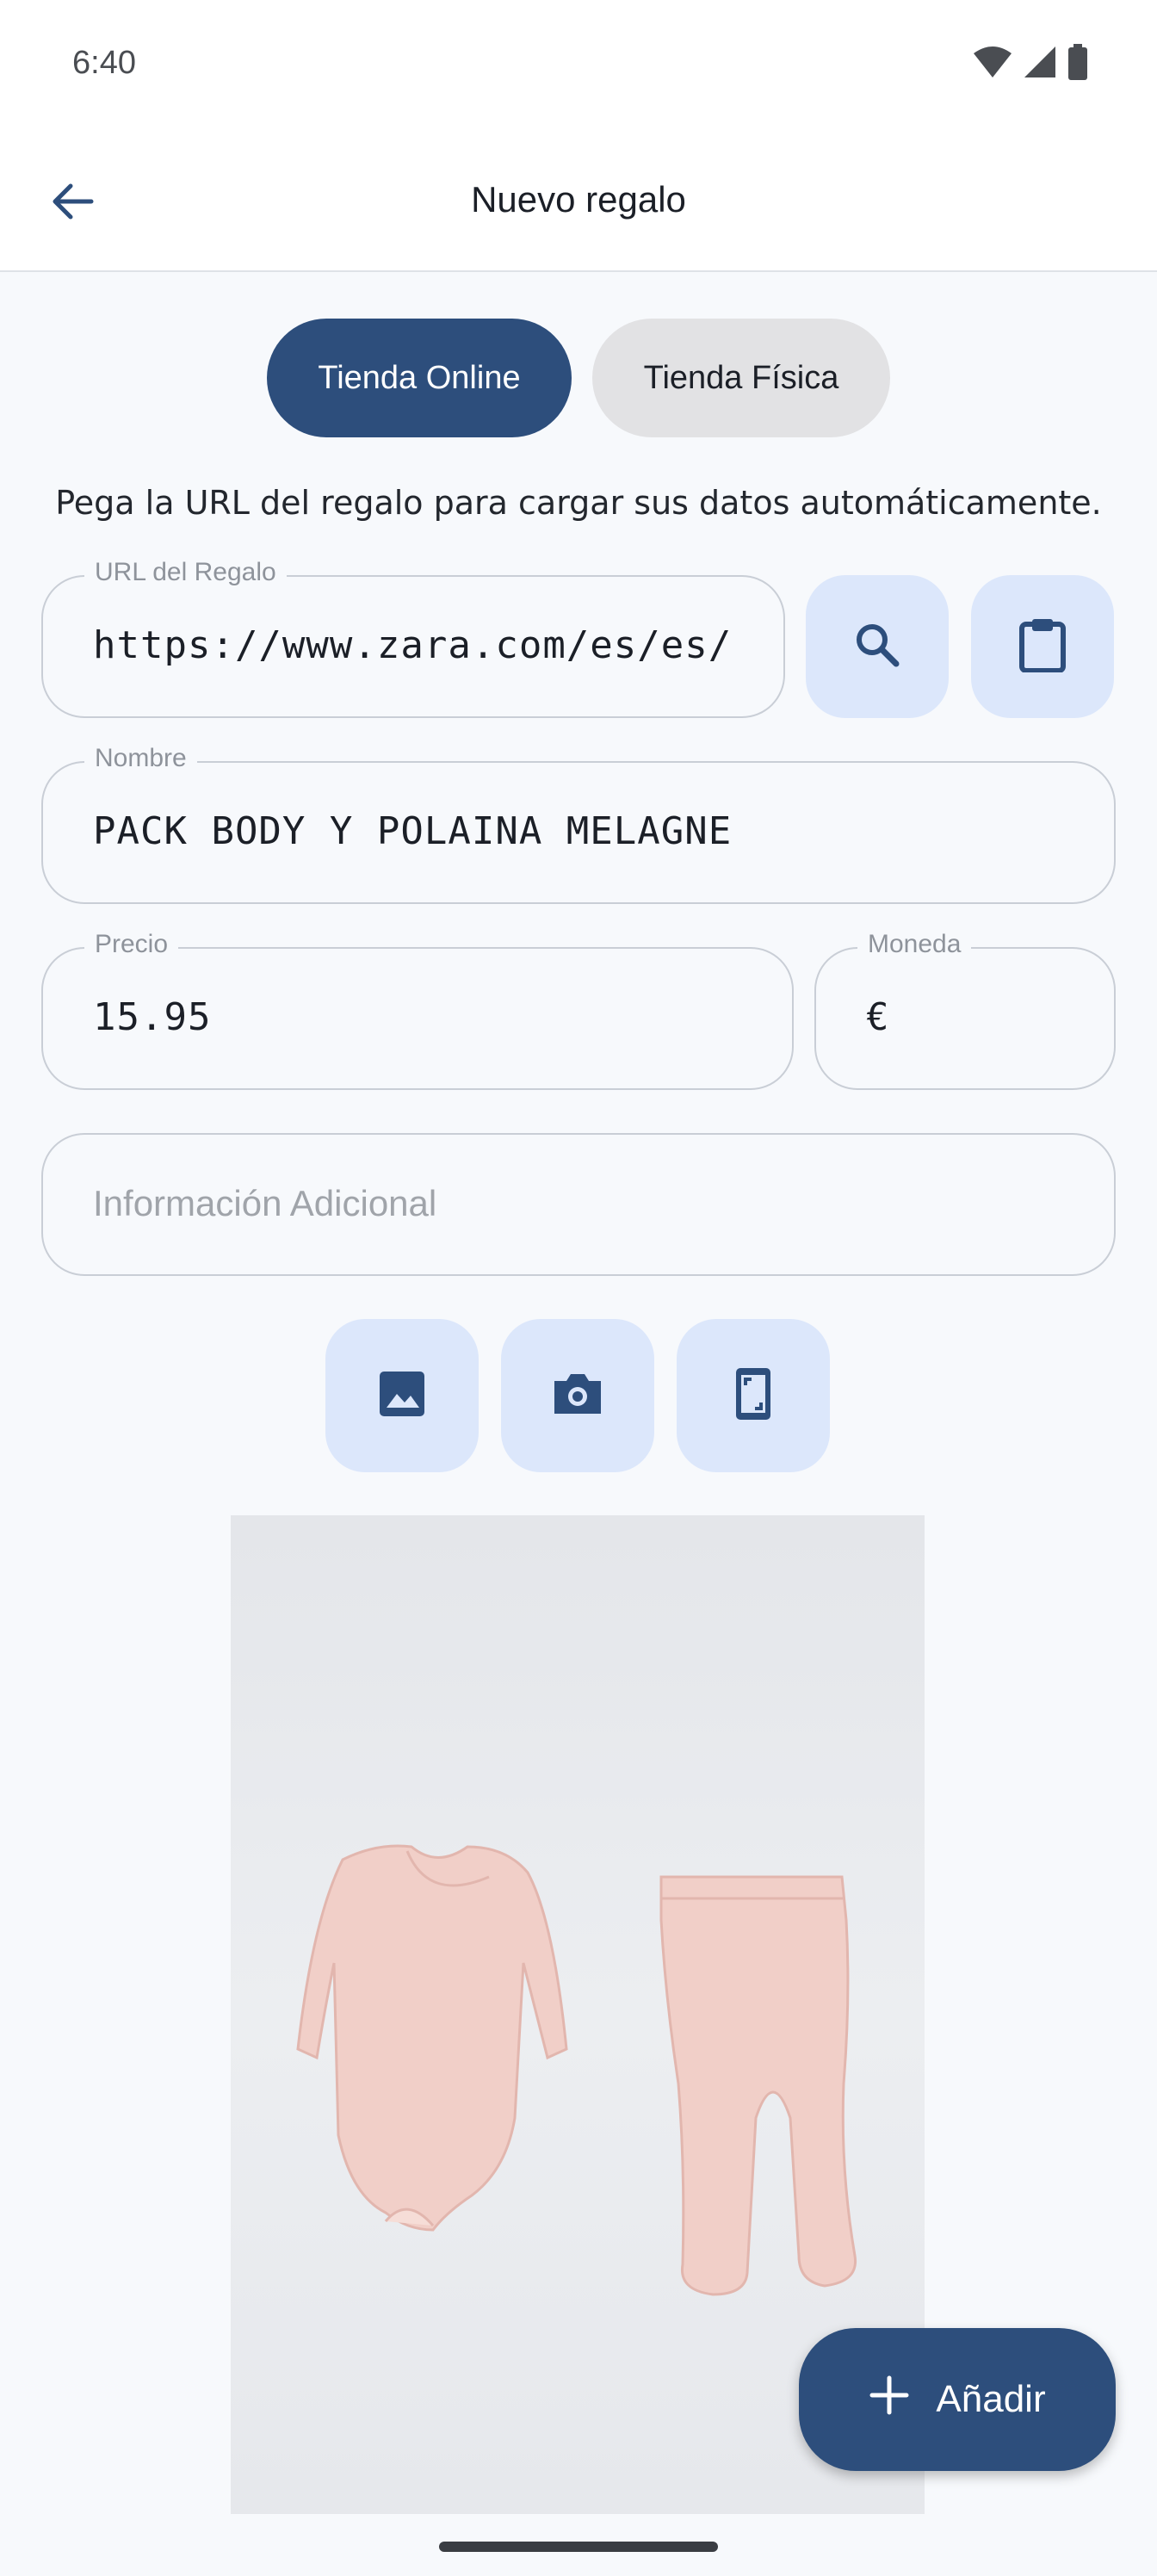 This screenshot has width=1157, height=2576. Describe the element at coordinates (1040, 64) in the screenshot. I see `signal-icon` at that location.